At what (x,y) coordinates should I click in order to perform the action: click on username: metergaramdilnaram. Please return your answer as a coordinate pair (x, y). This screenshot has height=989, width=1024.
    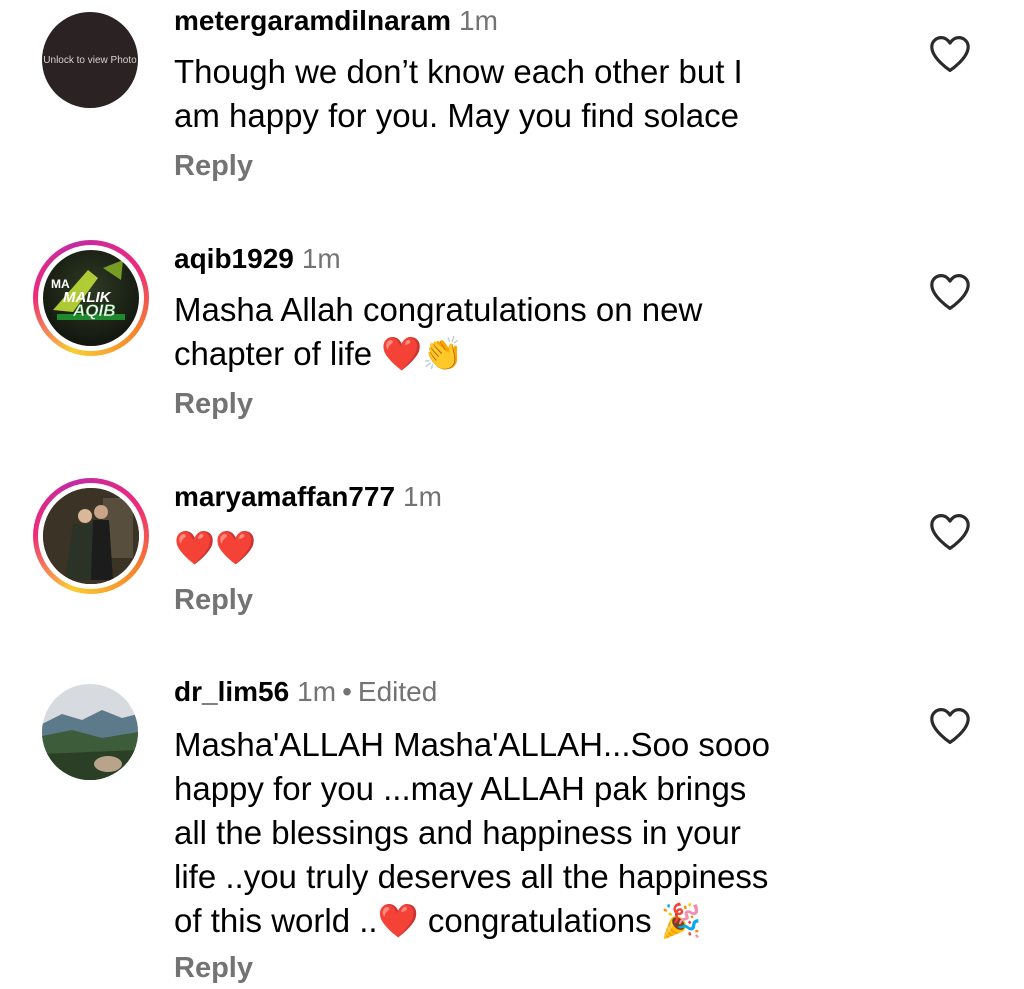
    Looking at the image, I should click on (312, 20).